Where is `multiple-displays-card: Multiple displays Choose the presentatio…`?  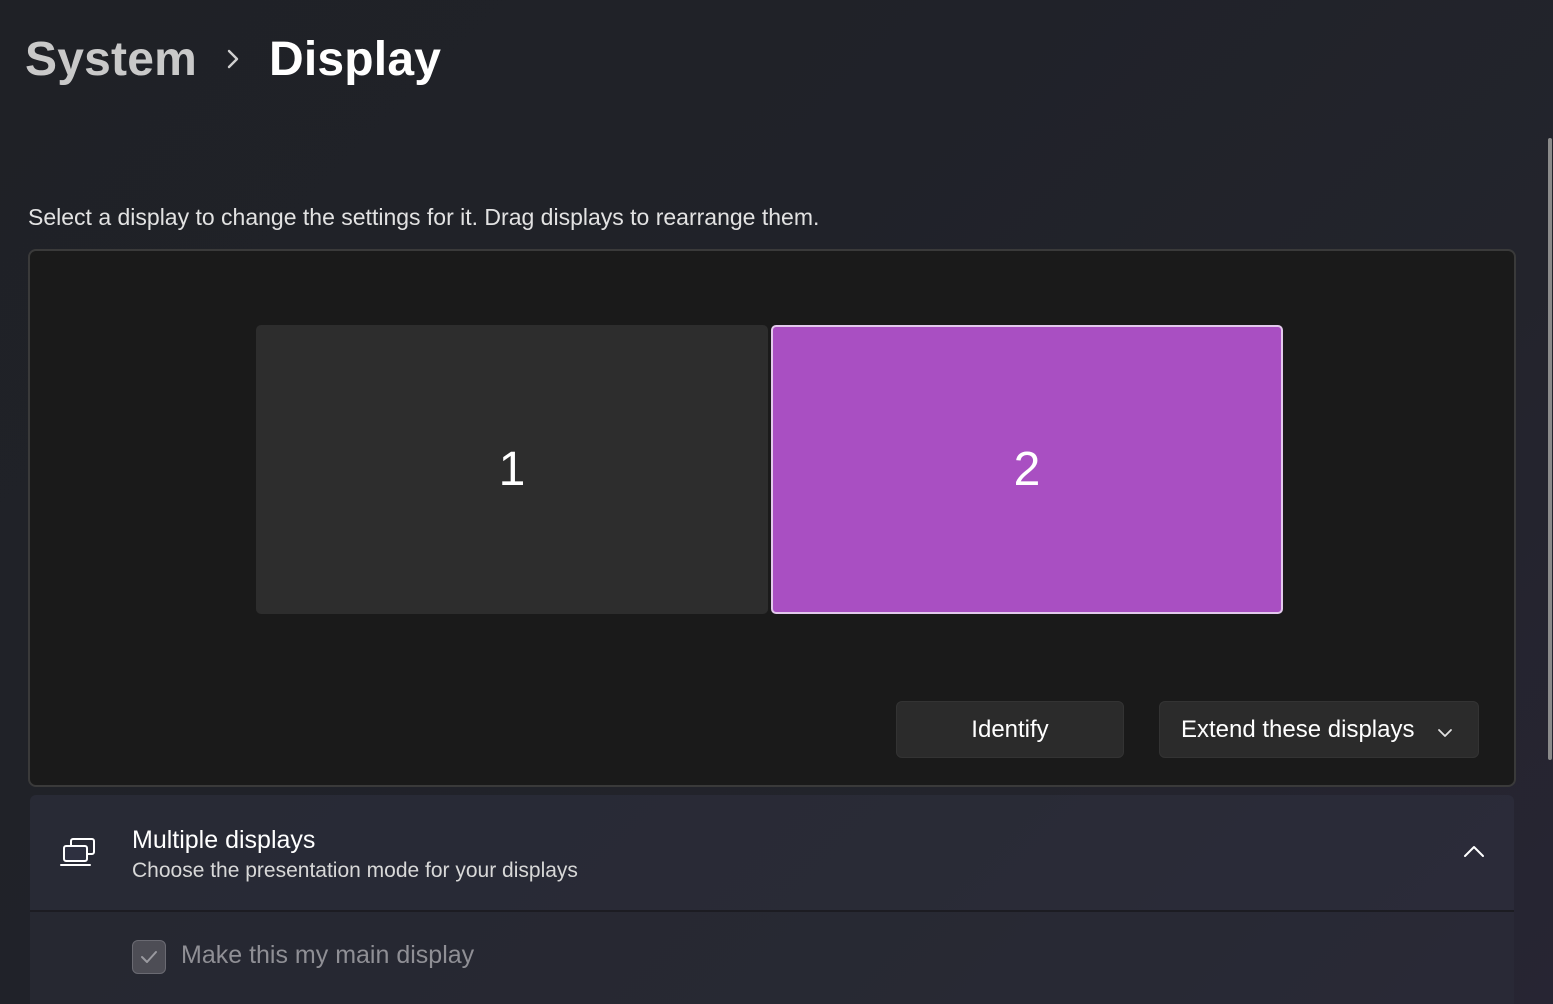 multiple-displays-card: Multiple displays Choose the presentatio… is located at coordinates (772, 852).